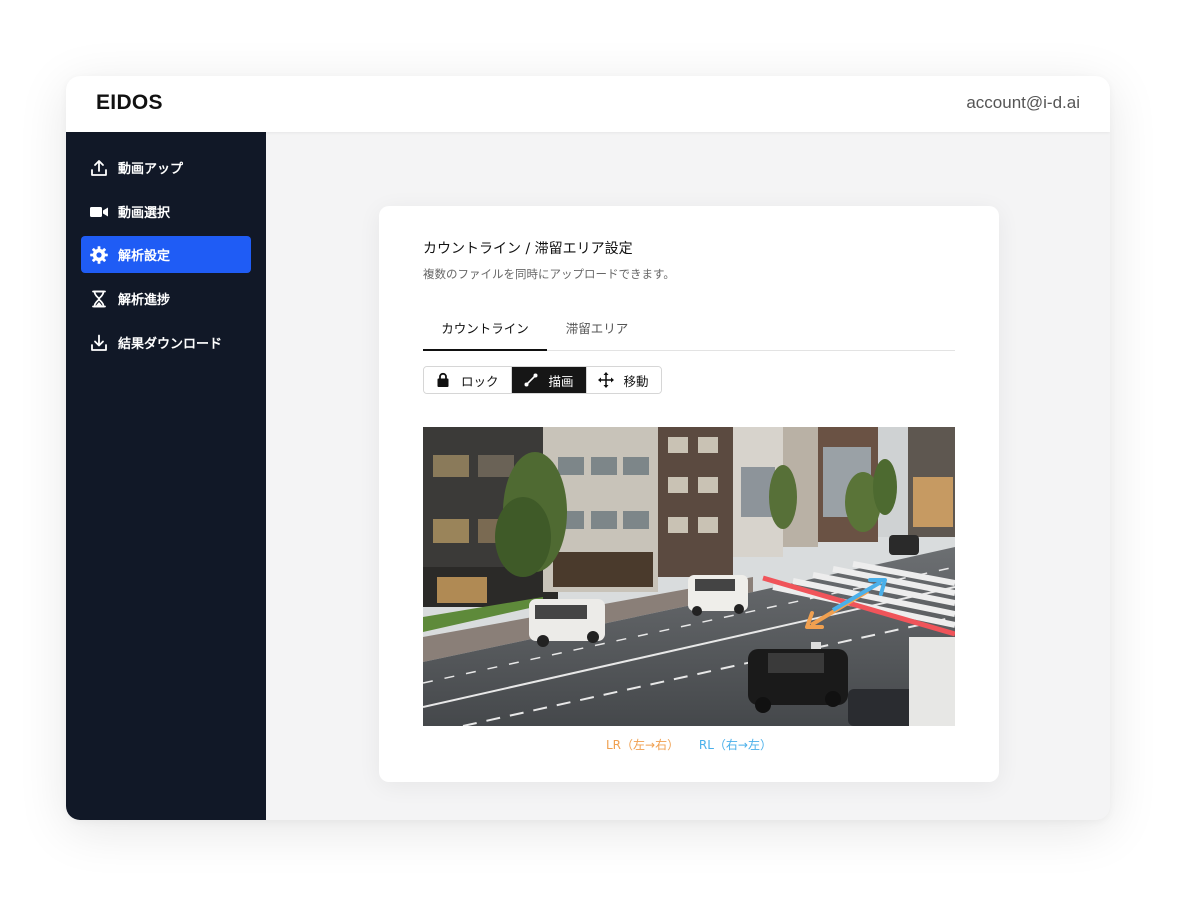  I want to click on video-frame-canvas, so click(689, 576).